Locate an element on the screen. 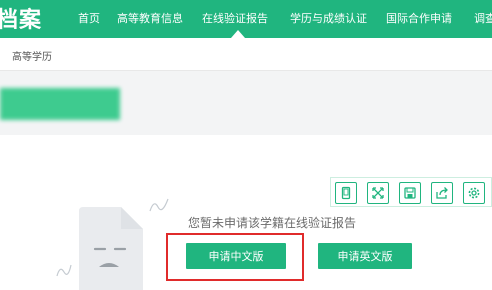  save-icon is located at coordinates (410, 193).